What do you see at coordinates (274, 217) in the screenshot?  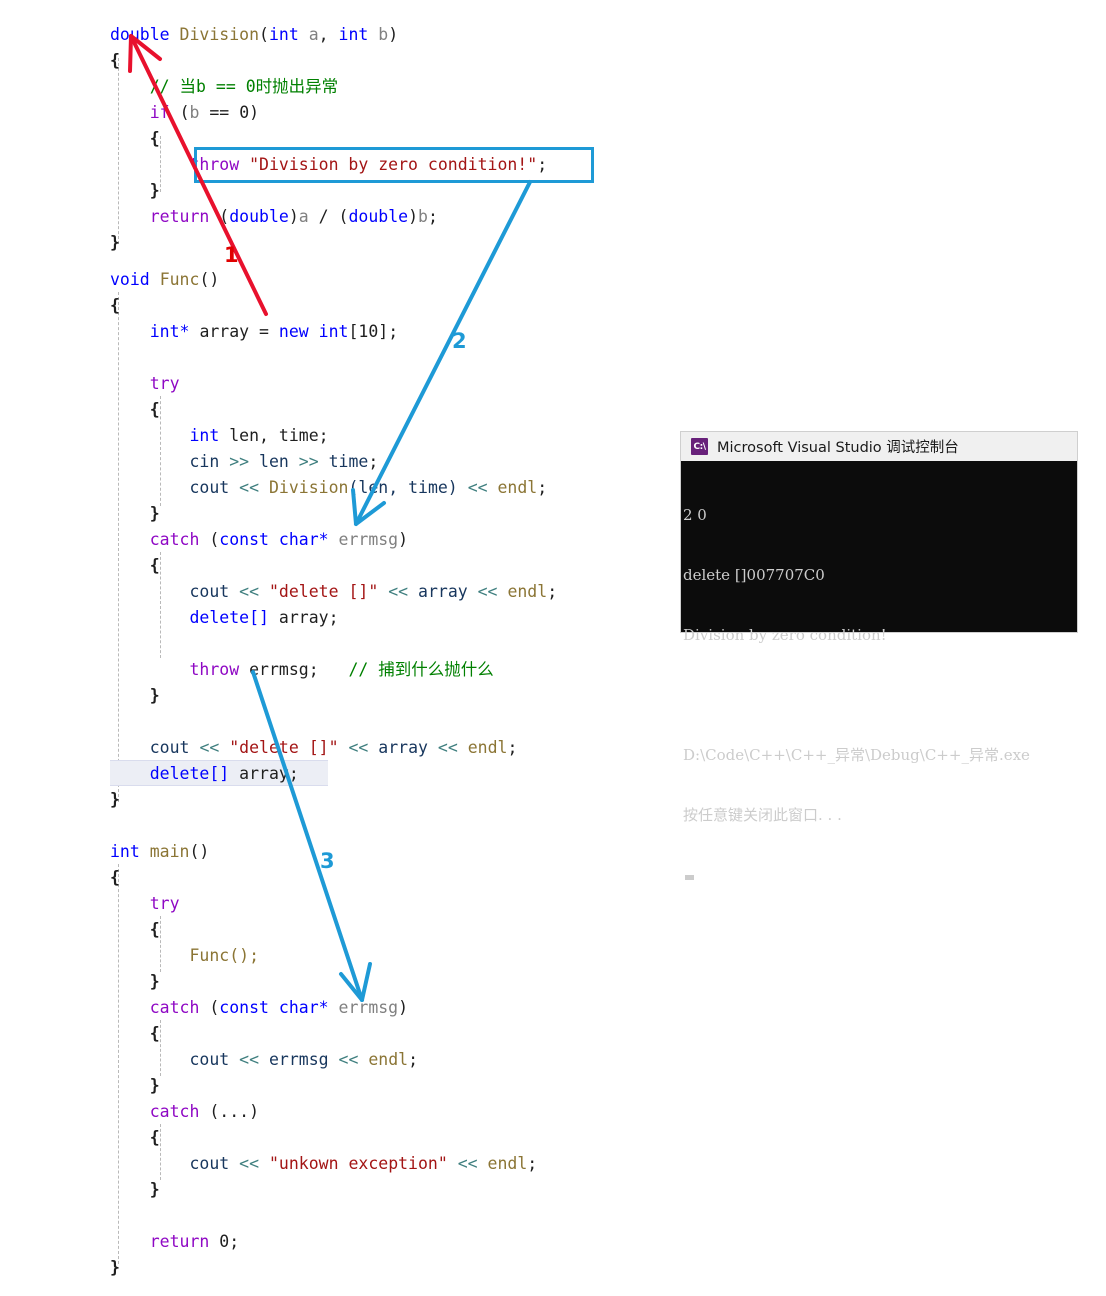 I see `code-line-8: return (double)a / (double)b;` at bounding box center [274, 217].